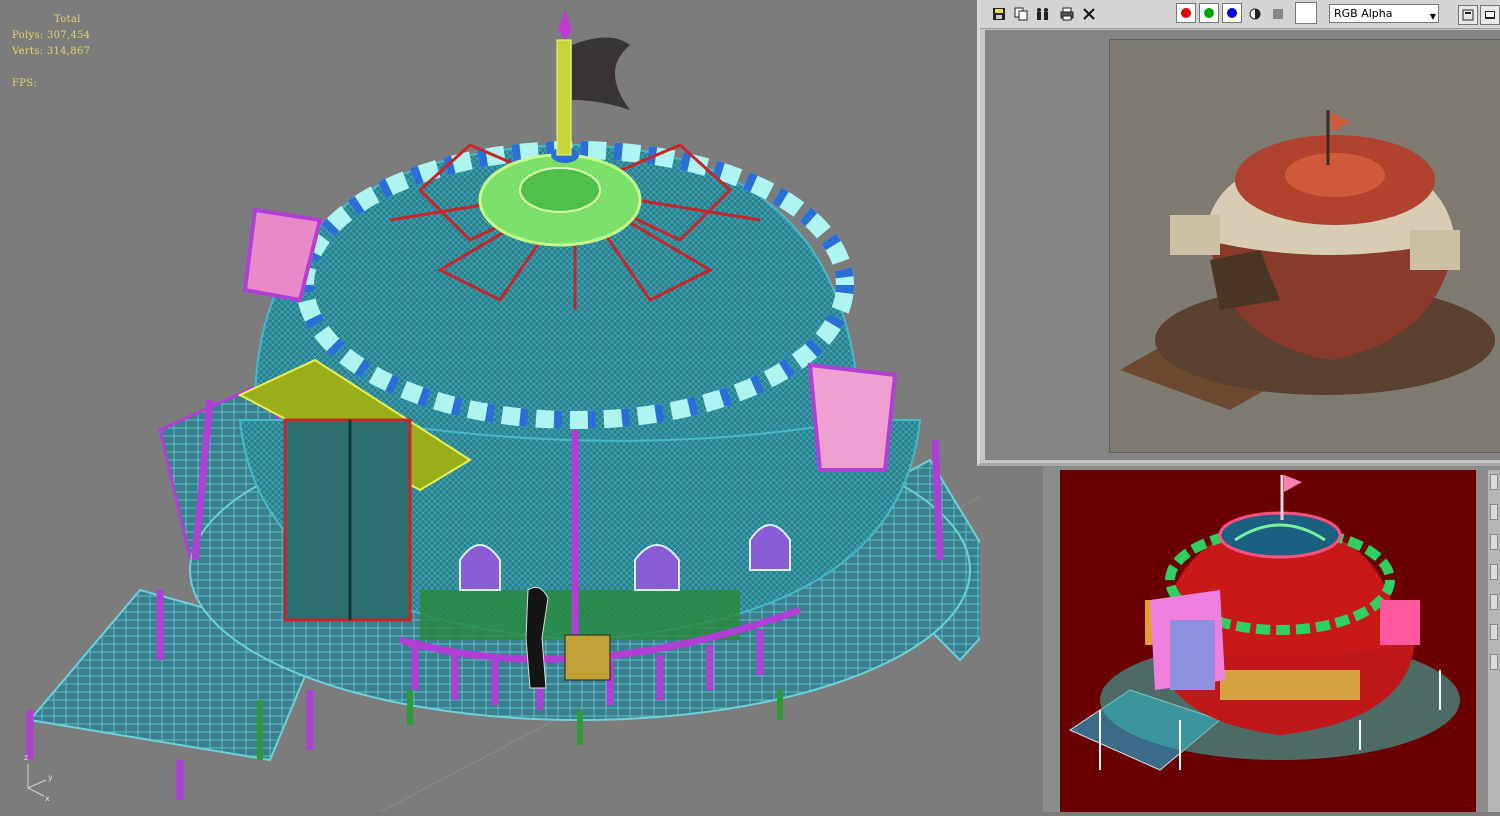 The image size is (1500, 816). Describe the element at coordinates (50, 777) in the screenshot. I see `axis-y-label: y` at that location.